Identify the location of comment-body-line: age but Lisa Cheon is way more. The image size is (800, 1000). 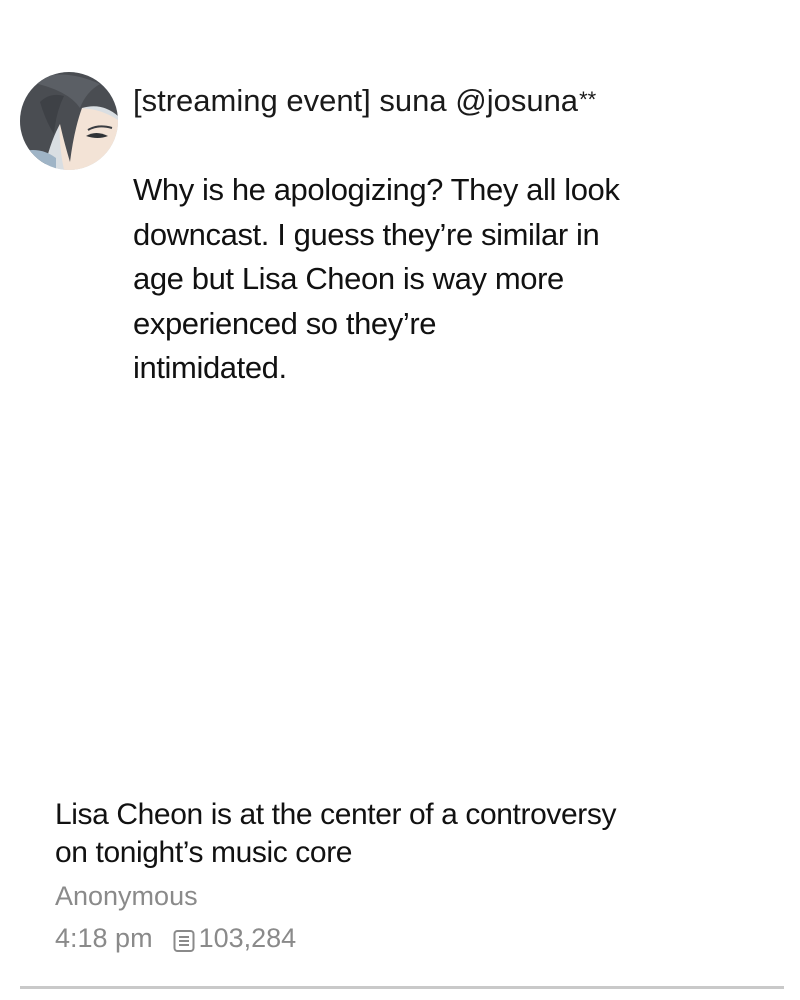
(348, 278).